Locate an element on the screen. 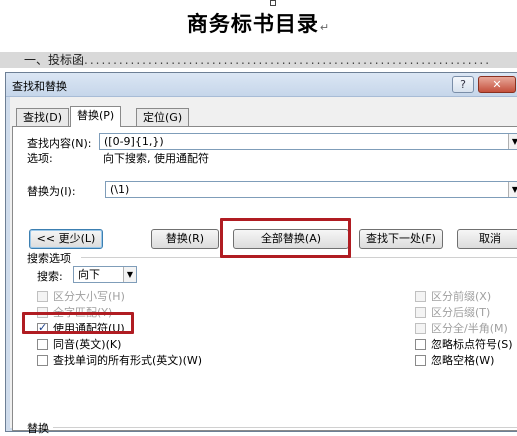 The image size is (517, 436). tab-goto: 定位(G) is located at coordinates (163, 117).